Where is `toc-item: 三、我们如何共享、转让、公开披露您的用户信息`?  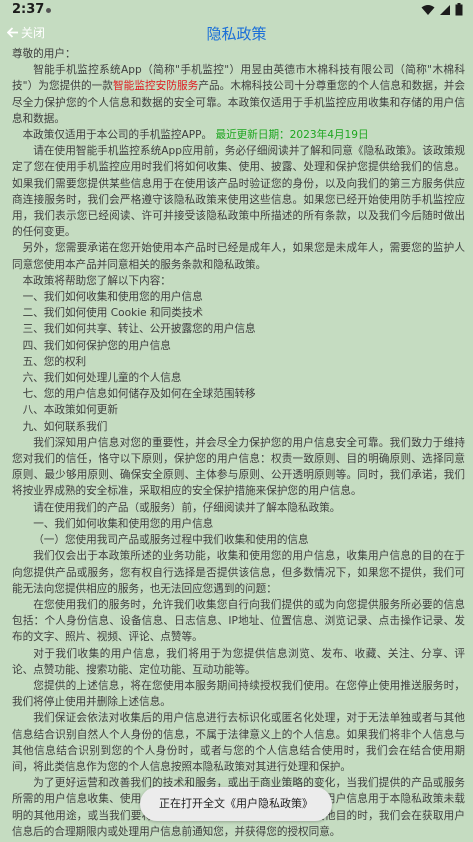
toc-item: 三、我们如何共享、转让、公开披露您的用户信息 is located at coordinates (139, 329).